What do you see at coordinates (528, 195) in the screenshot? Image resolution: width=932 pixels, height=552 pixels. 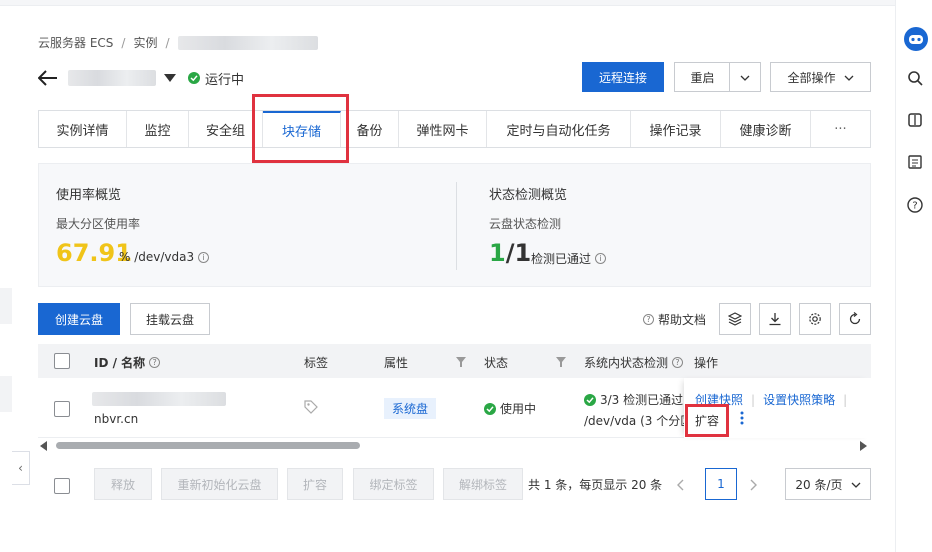 I see `status-overview-title: 状态检测概览` at bounding box center [528, 195].